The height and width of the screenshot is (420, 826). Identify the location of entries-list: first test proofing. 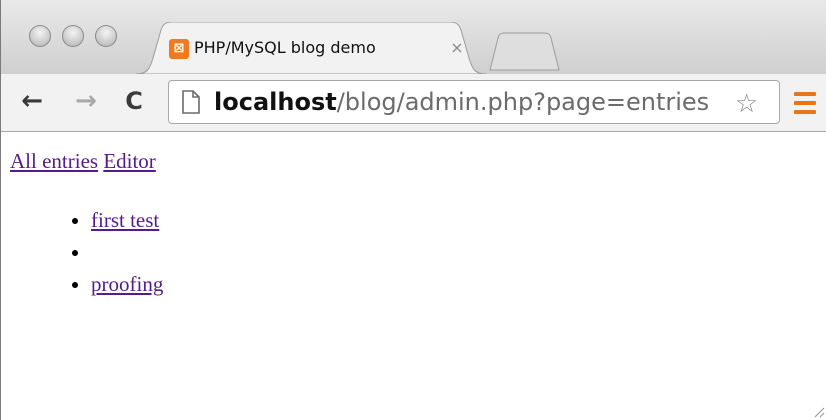
(102, 252).